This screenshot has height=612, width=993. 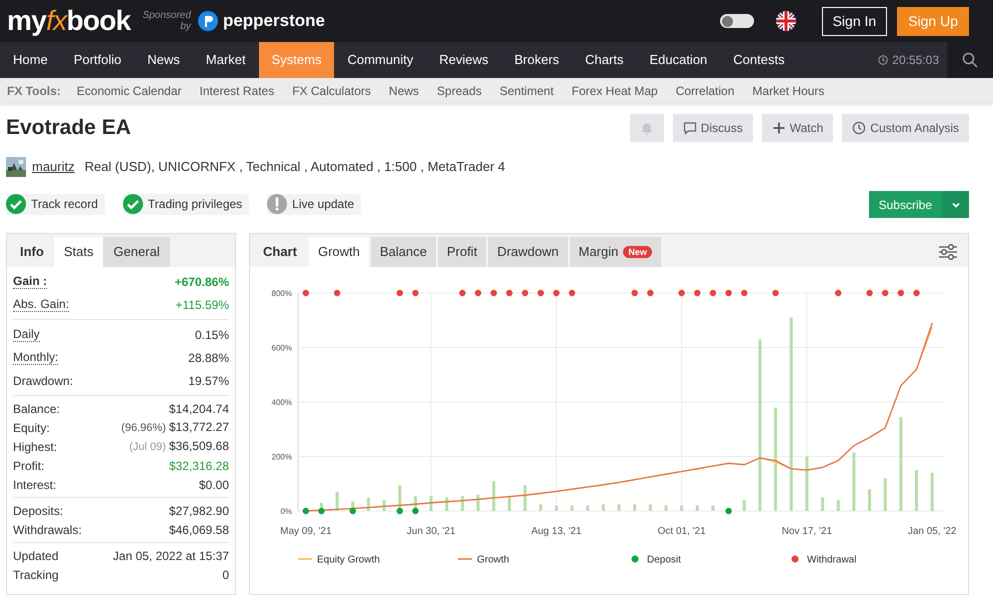 What do you see at coordinates (462, 252) in the screenshot?
I see `chart-tab: Profit` at bounding box center [462, 252].